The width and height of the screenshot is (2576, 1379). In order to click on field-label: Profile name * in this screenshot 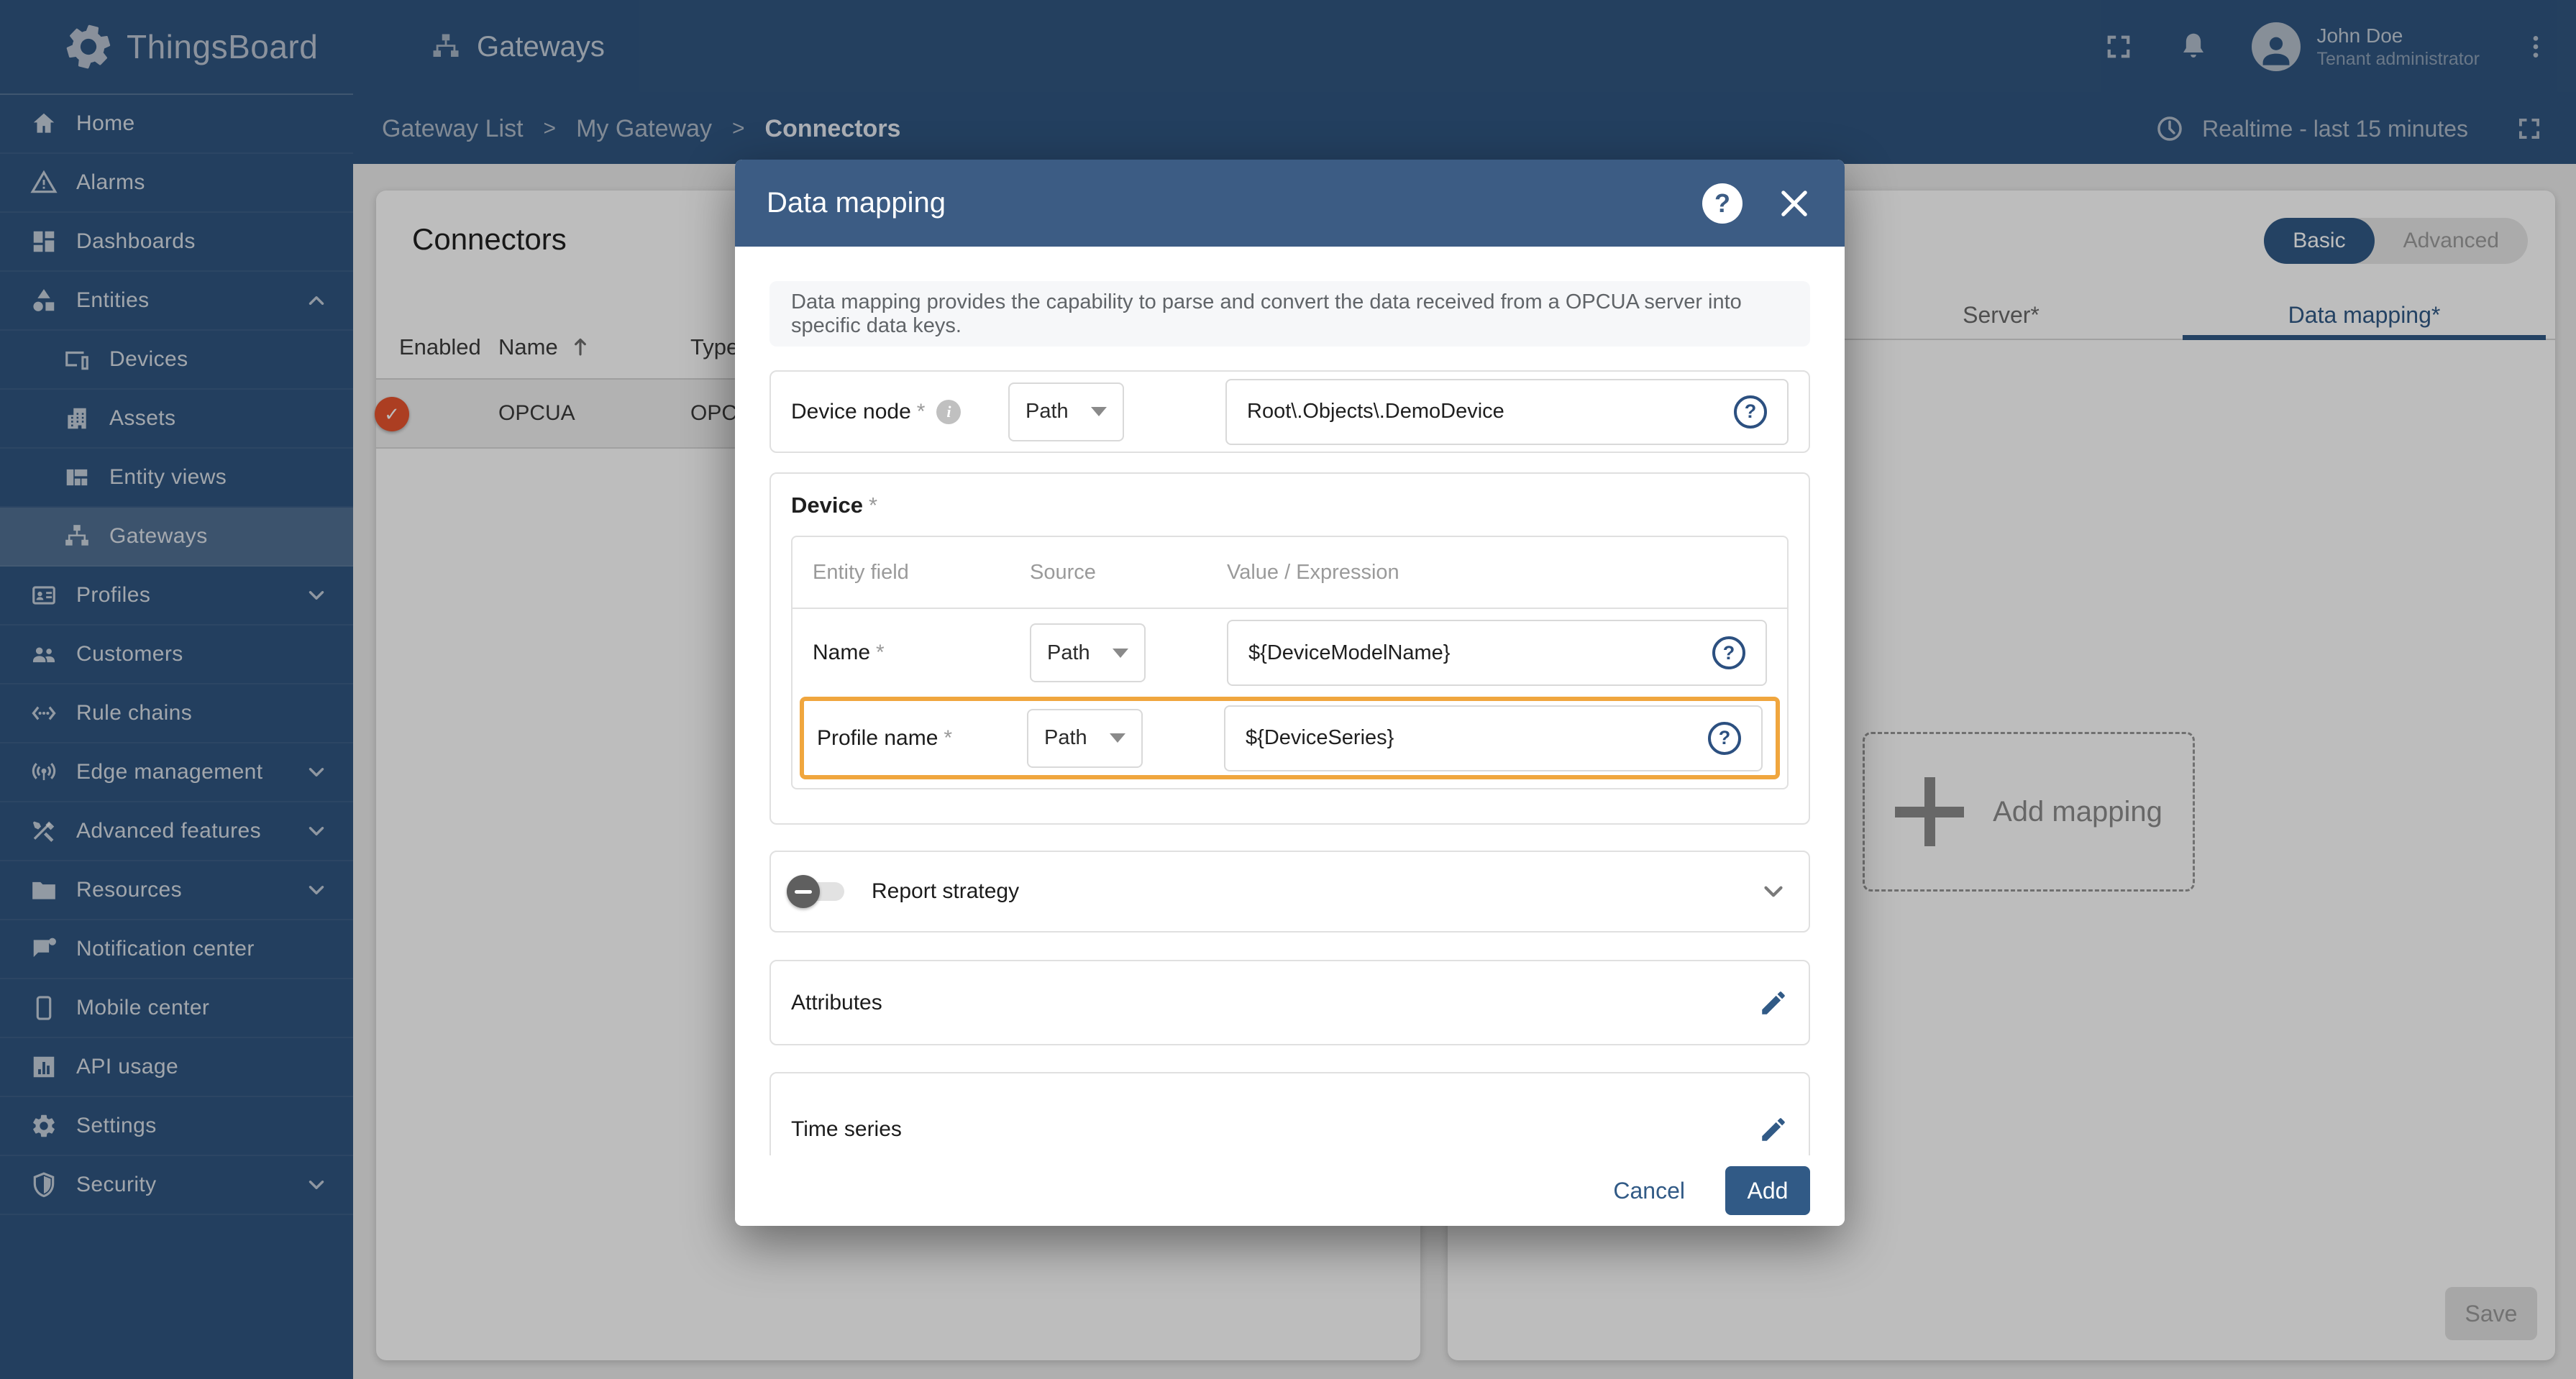, I will do `click(885, 737)`.